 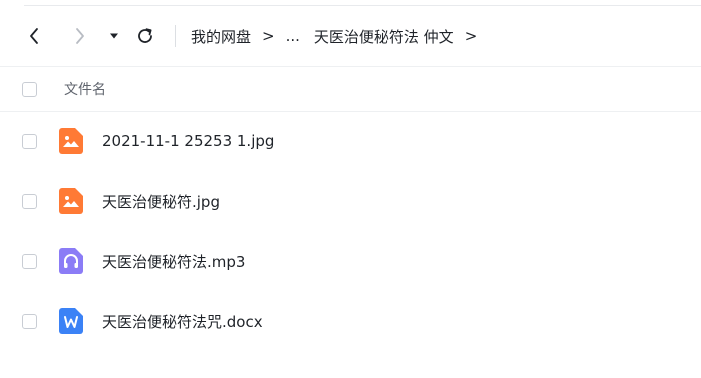 I want to click on refresh-button, so click(x=145, y=36).